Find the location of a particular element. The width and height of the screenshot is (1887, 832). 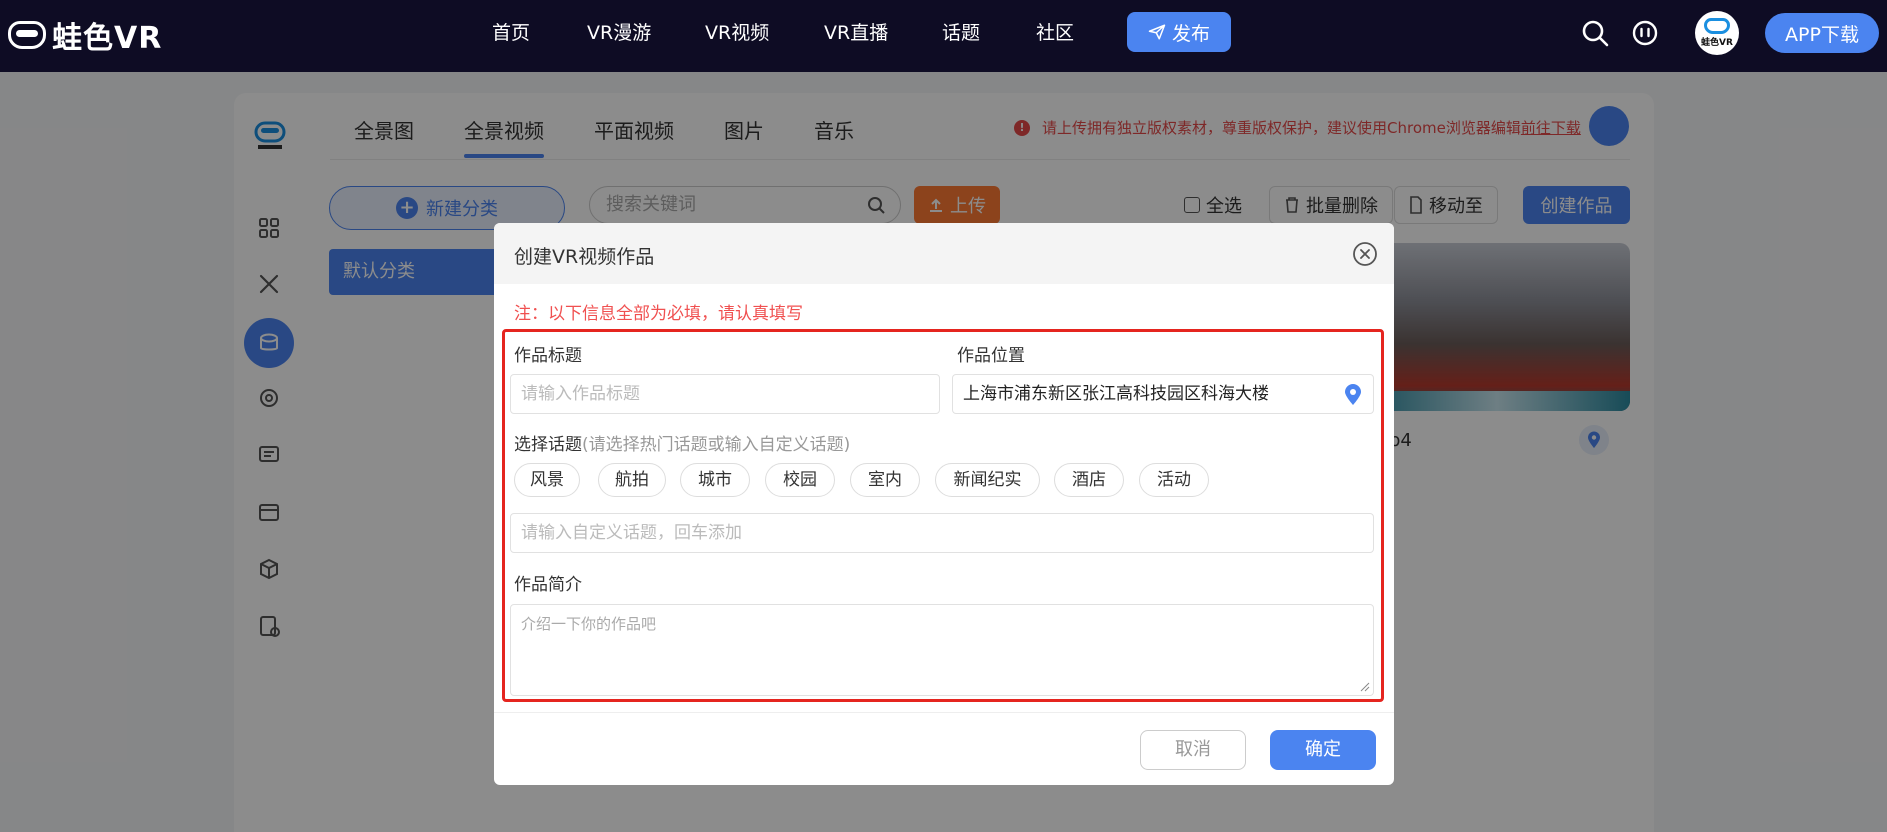

work-title-input: 请输入作品标题 is located at coordinates (725, 394).